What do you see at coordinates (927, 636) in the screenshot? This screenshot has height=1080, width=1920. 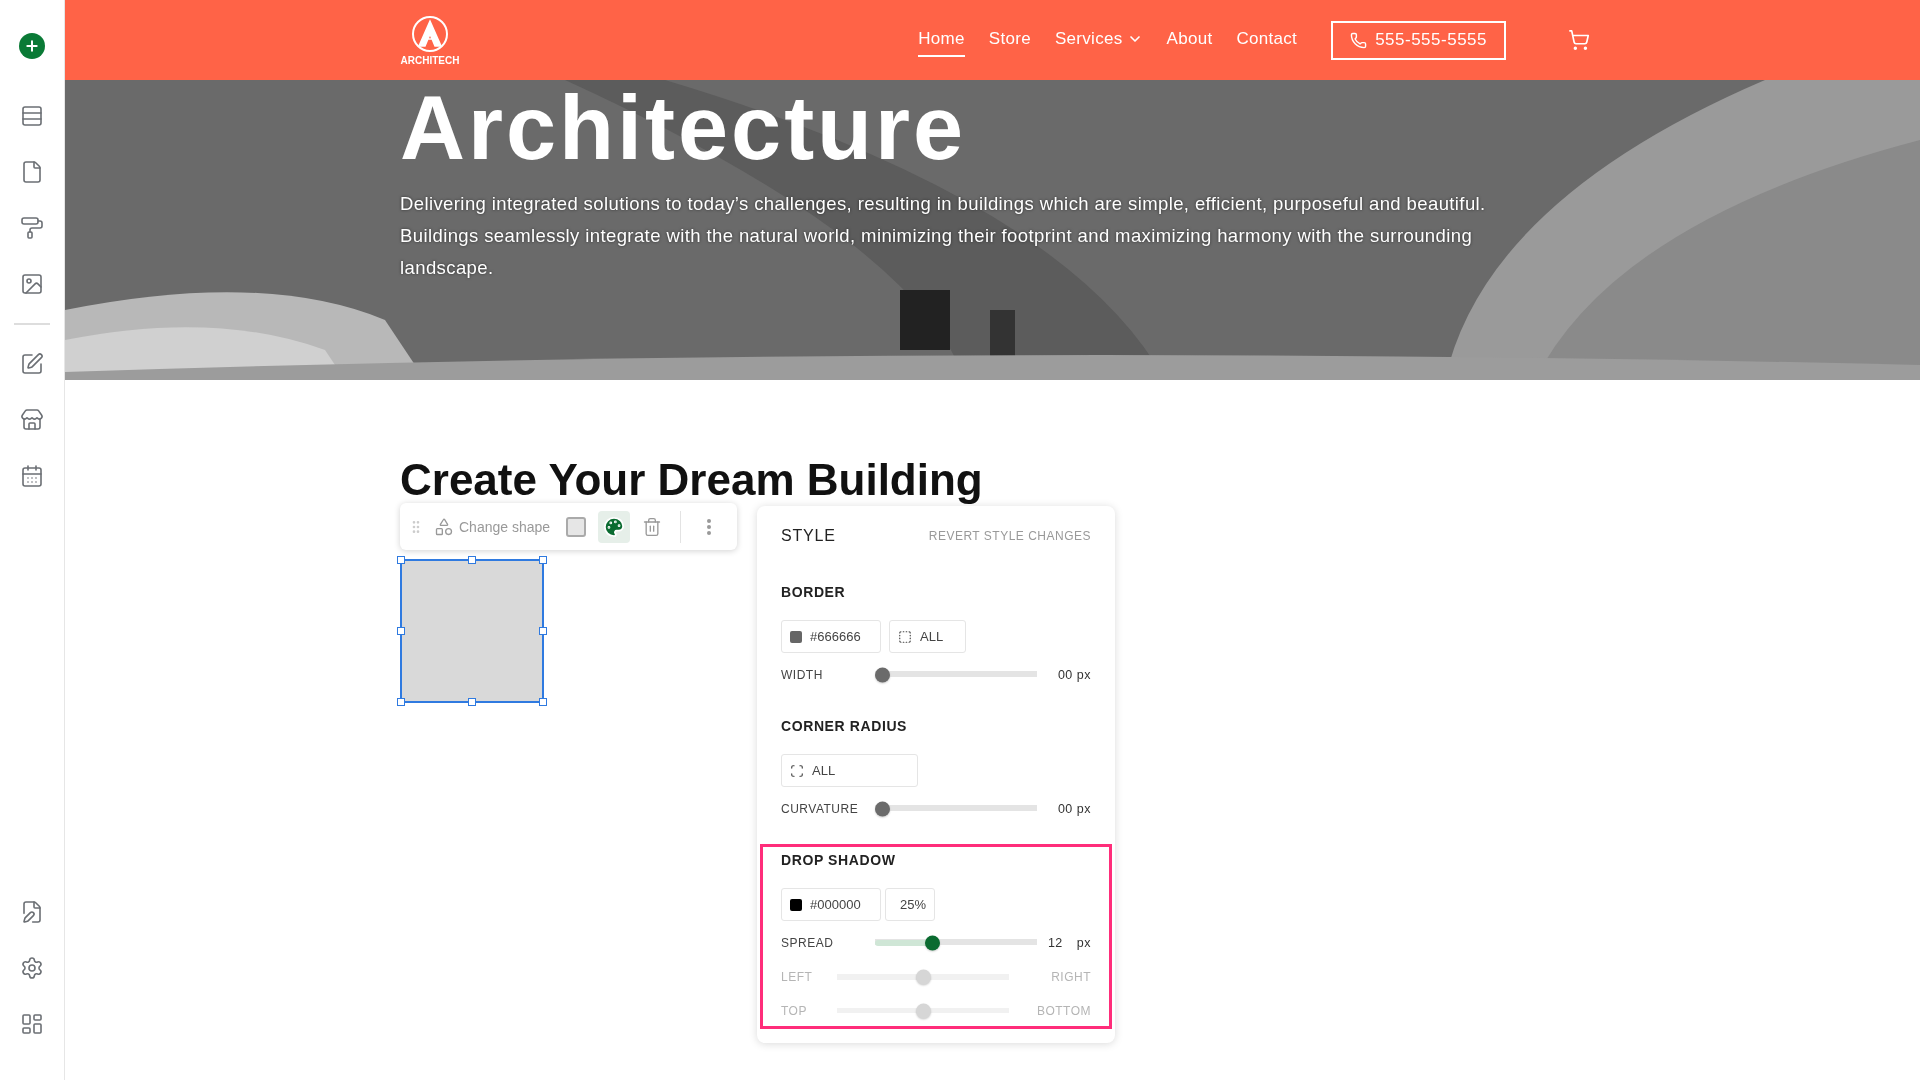 I see `sides-field: ALL` at bounding box center [927, 636].